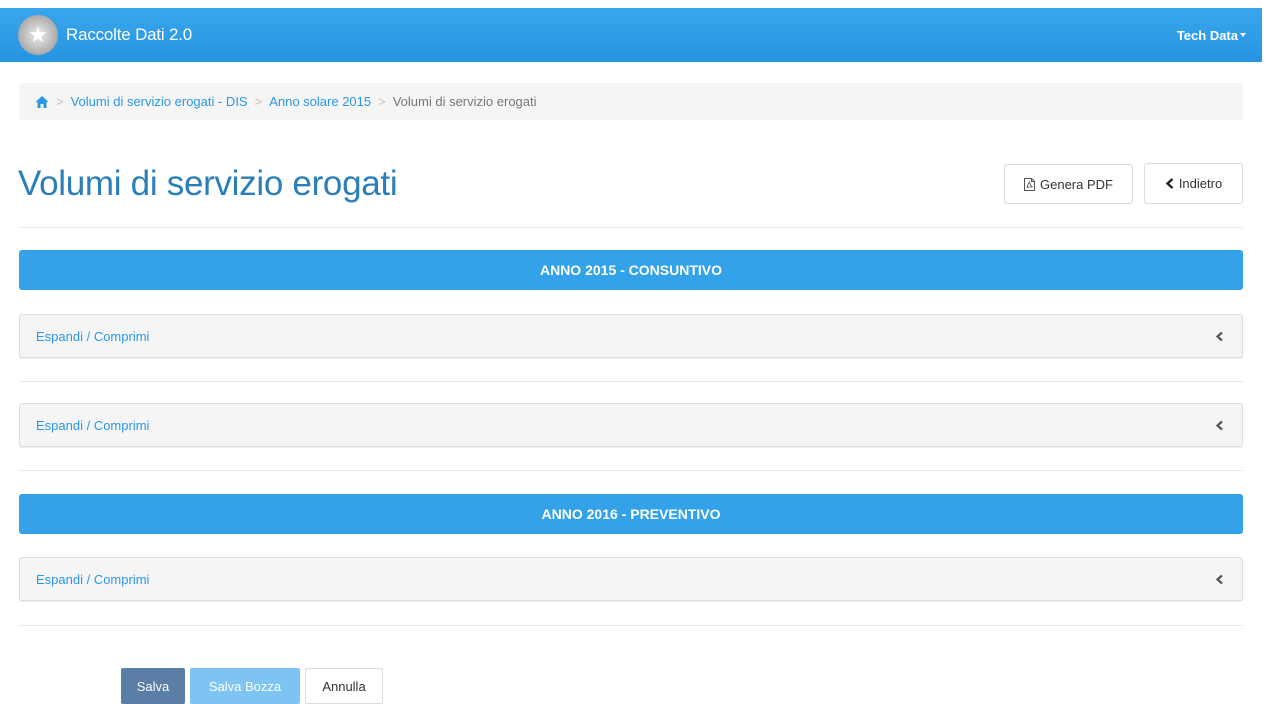 Image resolution: width=1282 pixels, height=704 pixels. I want to click on save-draft-button: Salva Bozza, so click(245, 686).